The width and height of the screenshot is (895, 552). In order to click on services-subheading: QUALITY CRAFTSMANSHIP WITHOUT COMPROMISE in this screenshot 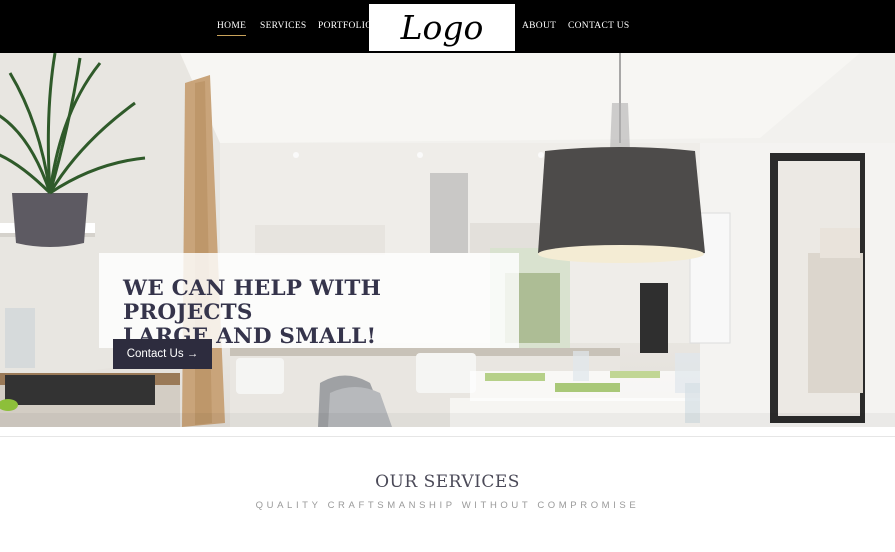, I will do `click(447, 505)`.